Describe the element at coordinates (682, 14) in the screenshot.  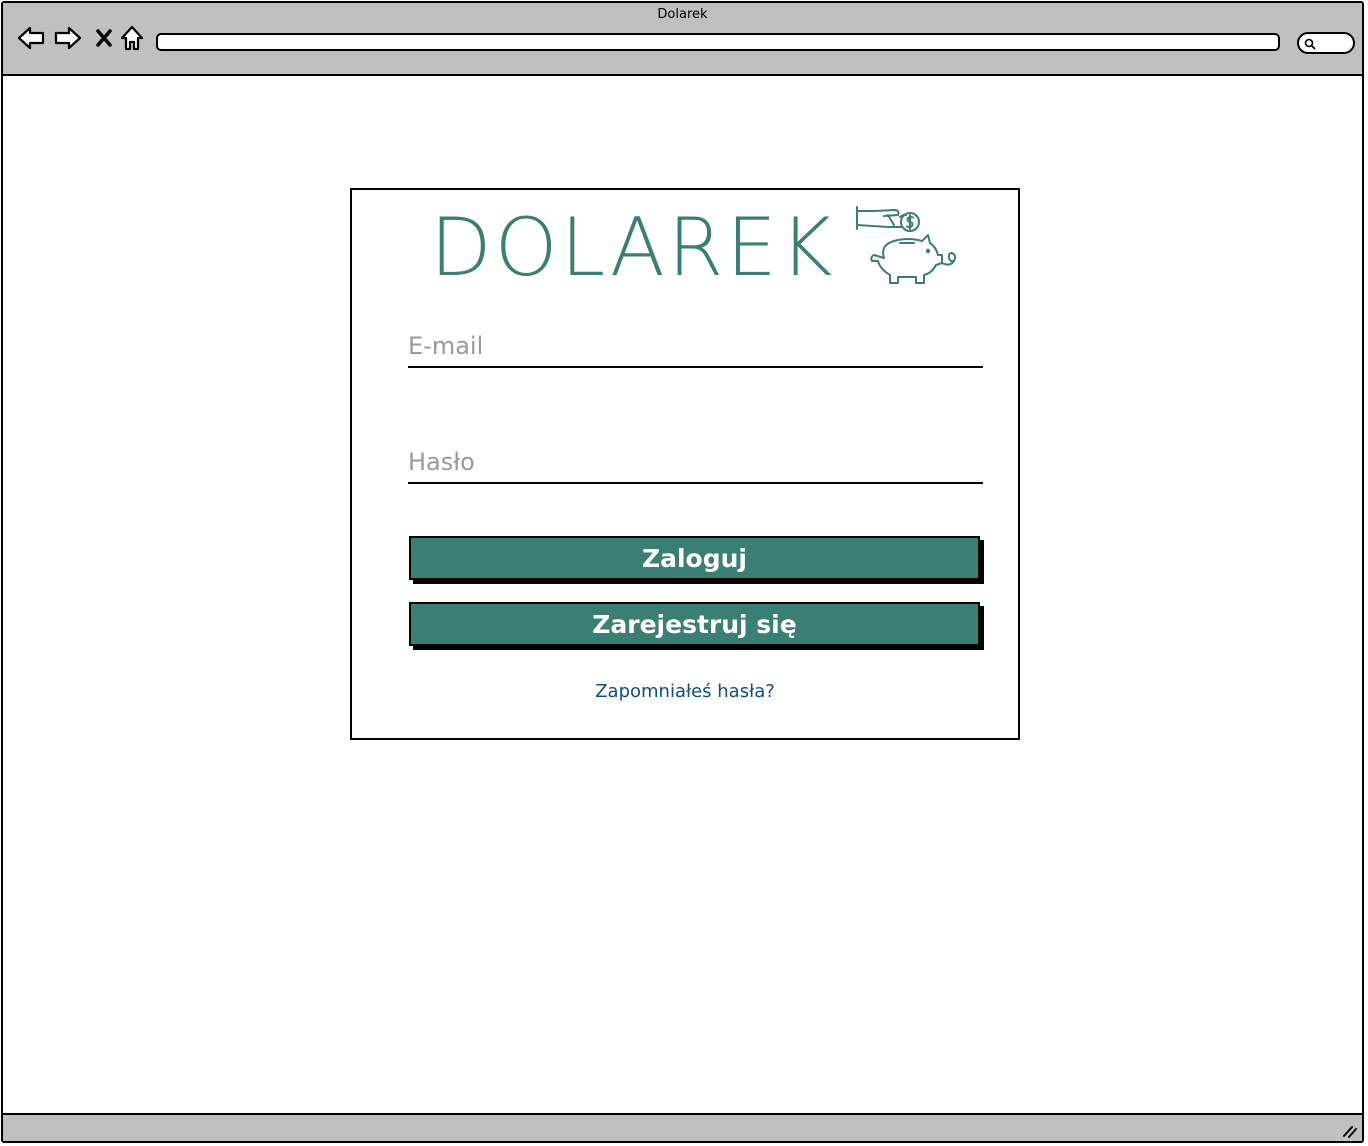
I see `window-title: Dolarek` at that location.